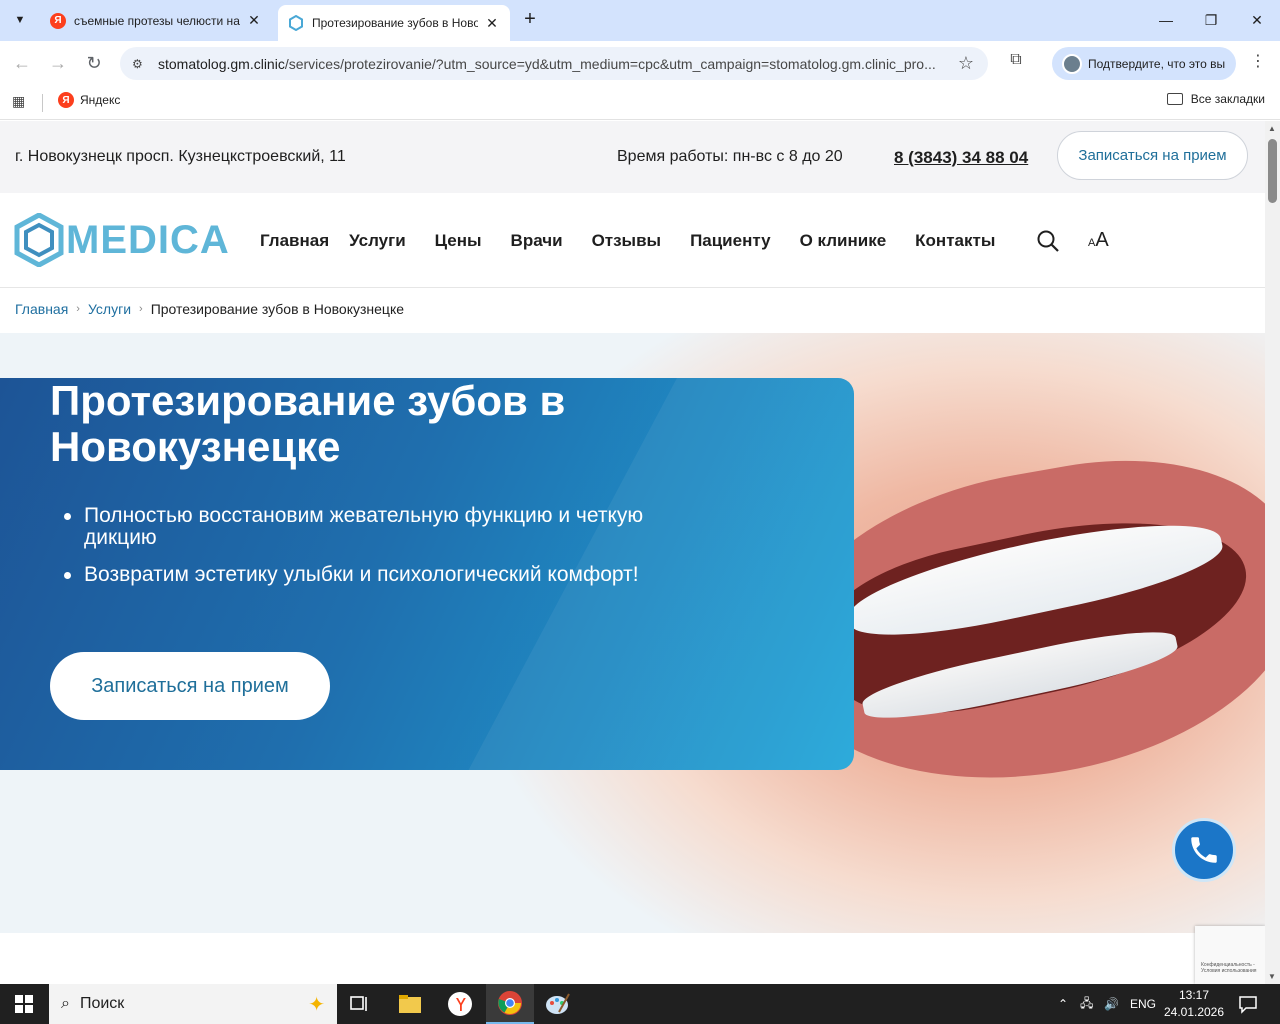 The width and height of the screenshot is (1280, 1024). I want to click on nav-item-services: Услуги, so click(377, 241).